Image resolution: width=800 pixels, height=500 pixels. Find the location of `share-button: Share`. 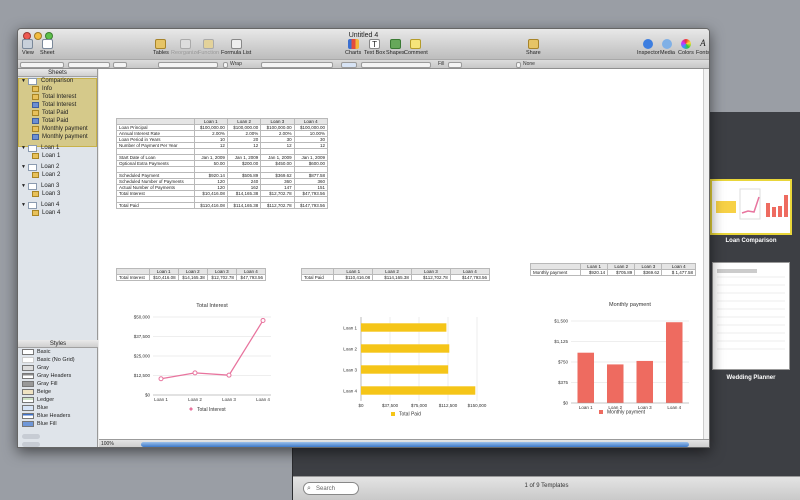

share-button: Share is located at coordinates (533, 47).